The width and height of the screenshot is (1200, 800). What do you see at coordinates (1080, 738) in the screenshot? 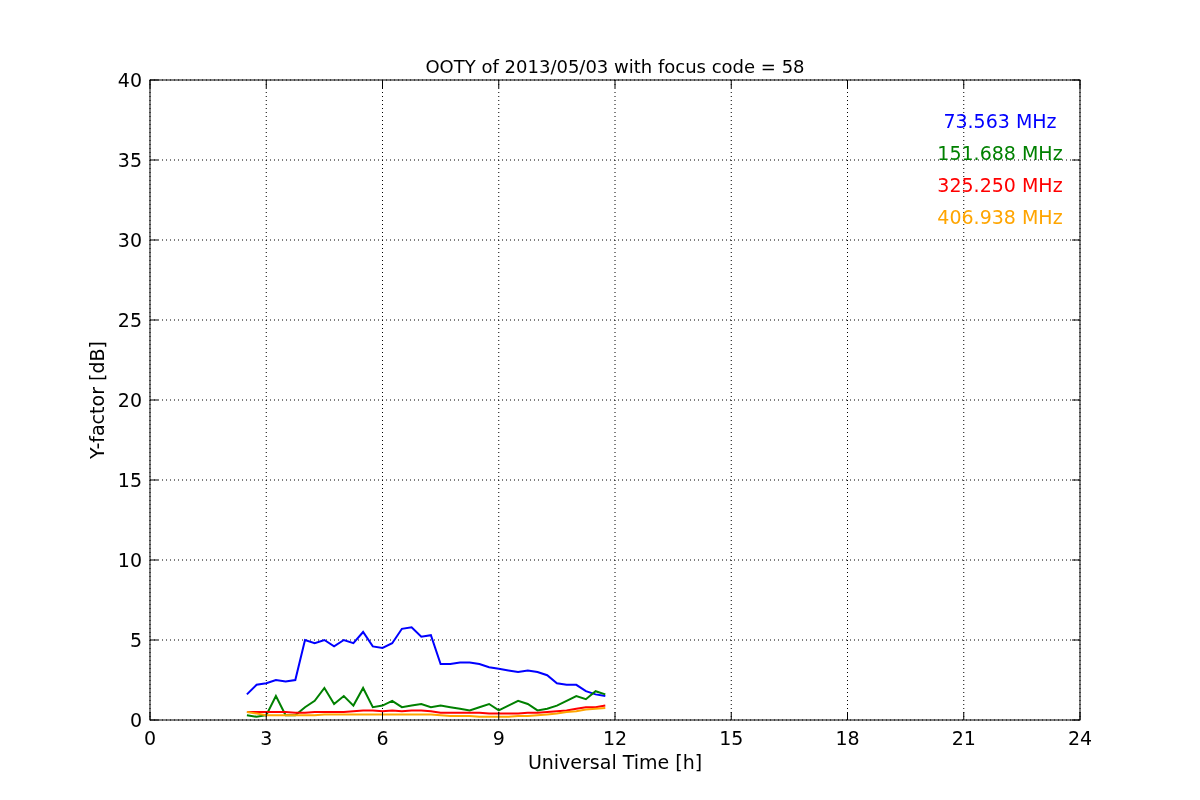
I see `x-tick-label: 24` at bounding box center [1080, 738].